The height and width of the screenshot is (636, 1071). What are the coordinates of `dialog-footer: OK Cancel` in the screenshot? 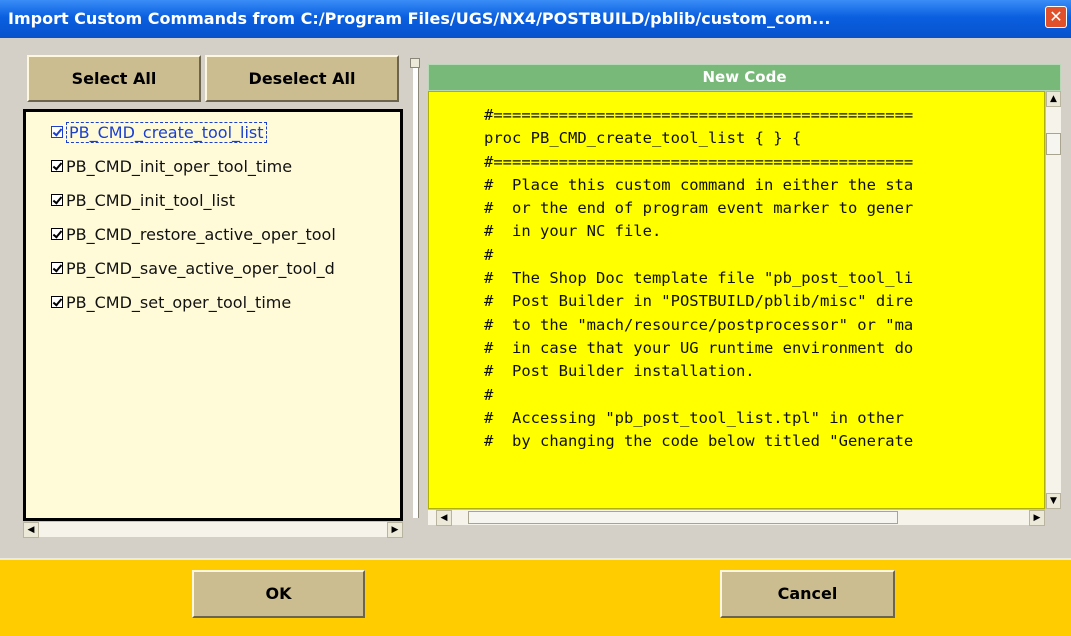 It's located at (535, 597).